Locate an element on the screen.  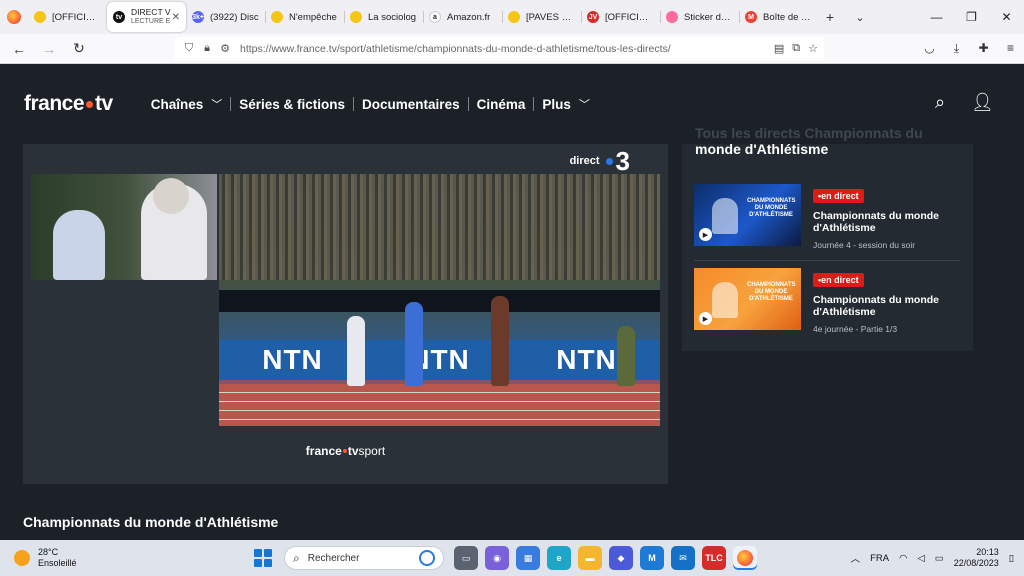
minimize-icon: — is located at coordinates (936, 17).